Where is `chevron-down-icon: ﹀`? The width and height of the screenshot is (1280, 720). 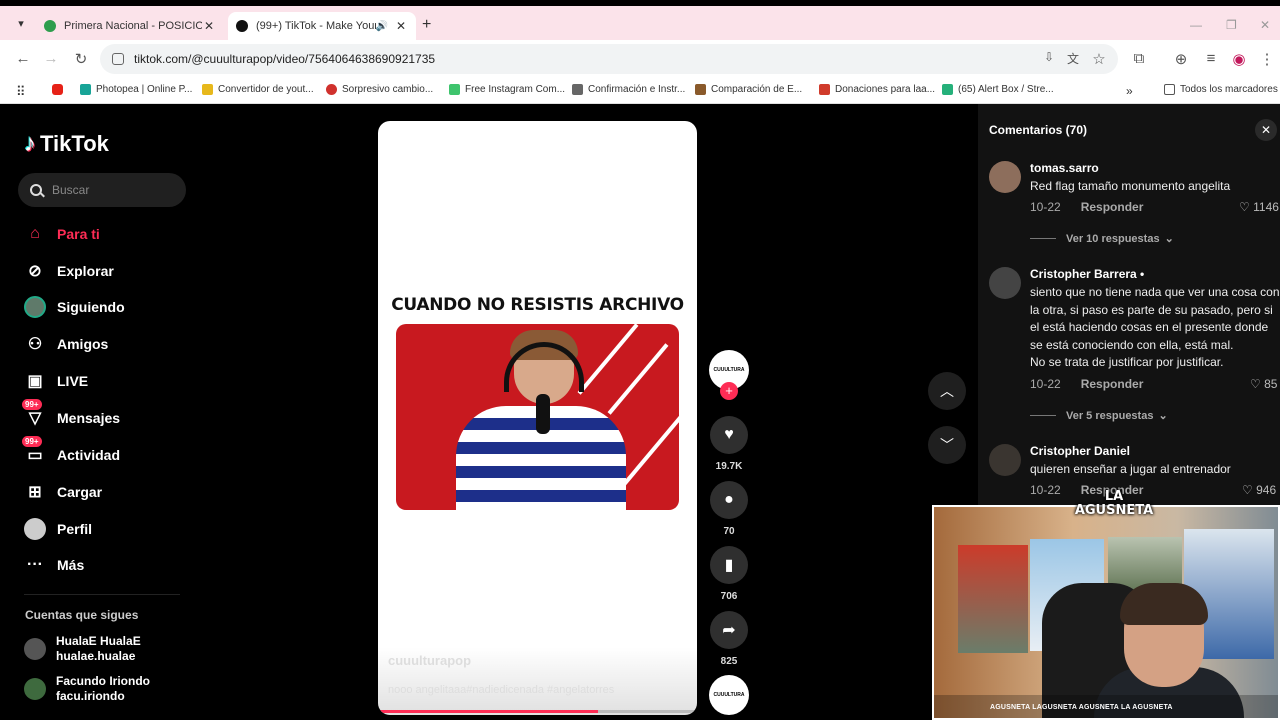
chevron-down-icon: ﹀ is located at coordinates (947, 445).